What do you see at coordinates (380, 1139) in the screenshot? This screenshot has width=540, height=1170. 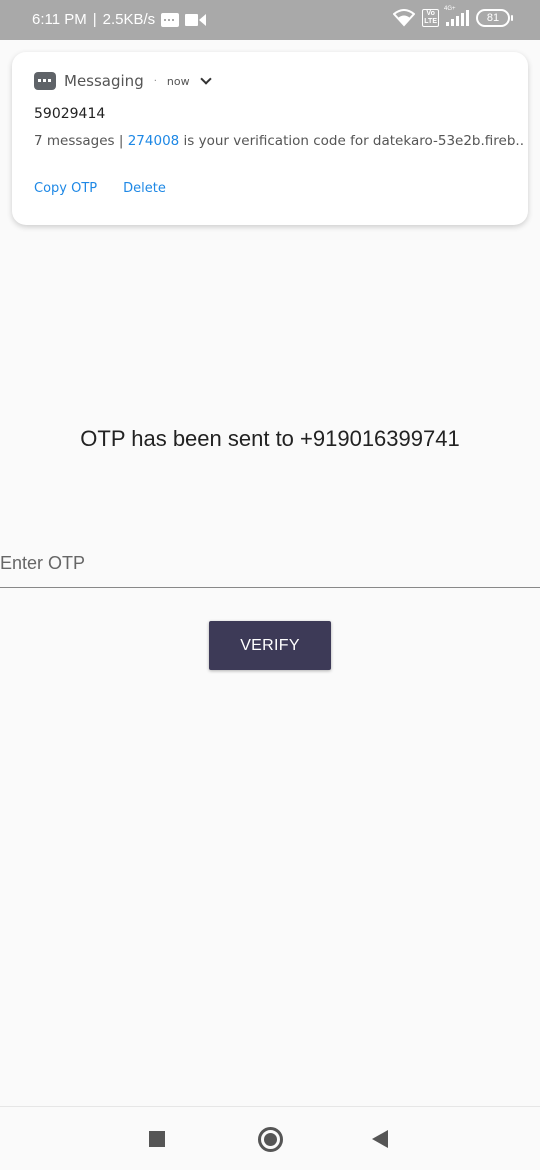 I see `back-triangle-icon` at bounding box center [380, 1139].